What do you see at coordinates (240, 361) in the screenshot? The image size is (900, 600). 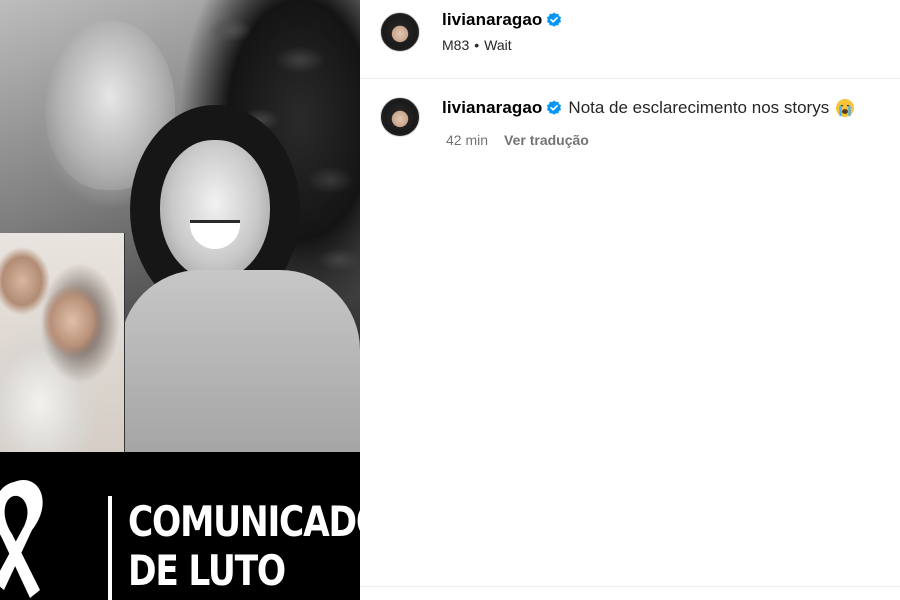 I see `denim-shirt` at bounding box center [240, 361].